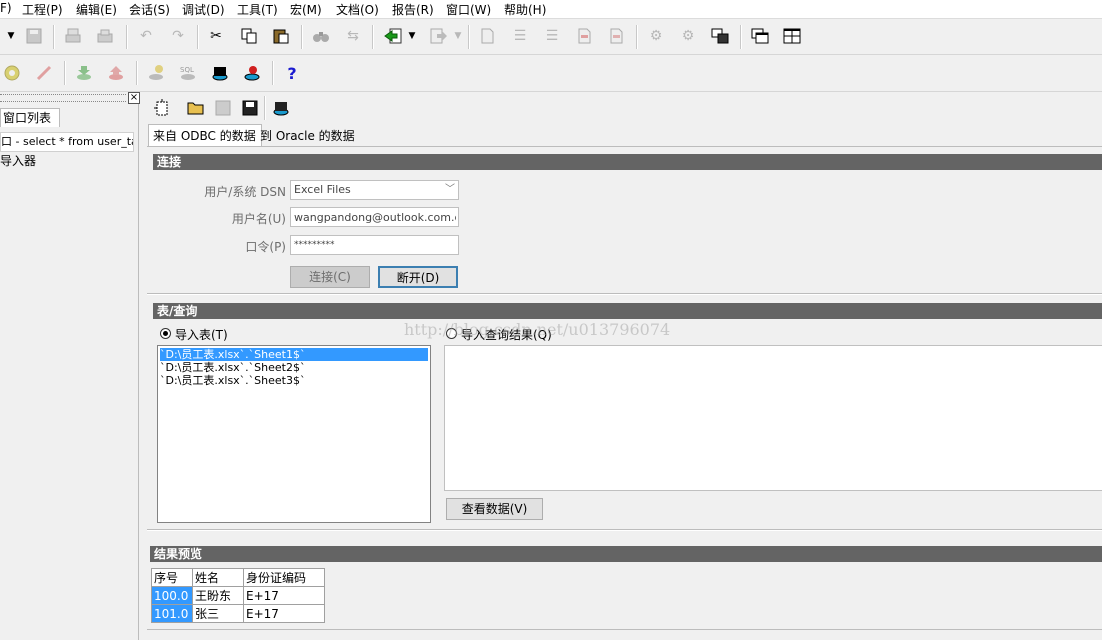 This screenshot has width=1102, height=640. What do you see at coordinates (792, 36) in the screenshot?
I see `tile-windows-icon` at bounding box center [792, 36].